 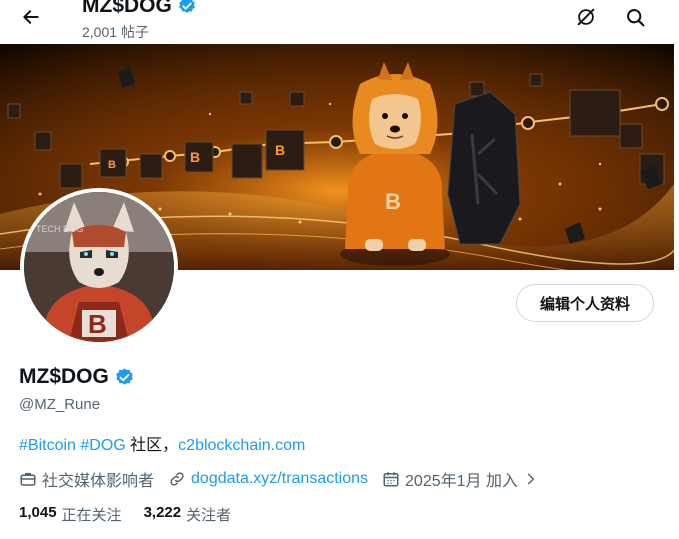 What do you see at coordinates (125, 514) in the screenshot?
I see `follow-stats: 1,045 正在关注 3,222 关注者` at bounding box center [125, 514].